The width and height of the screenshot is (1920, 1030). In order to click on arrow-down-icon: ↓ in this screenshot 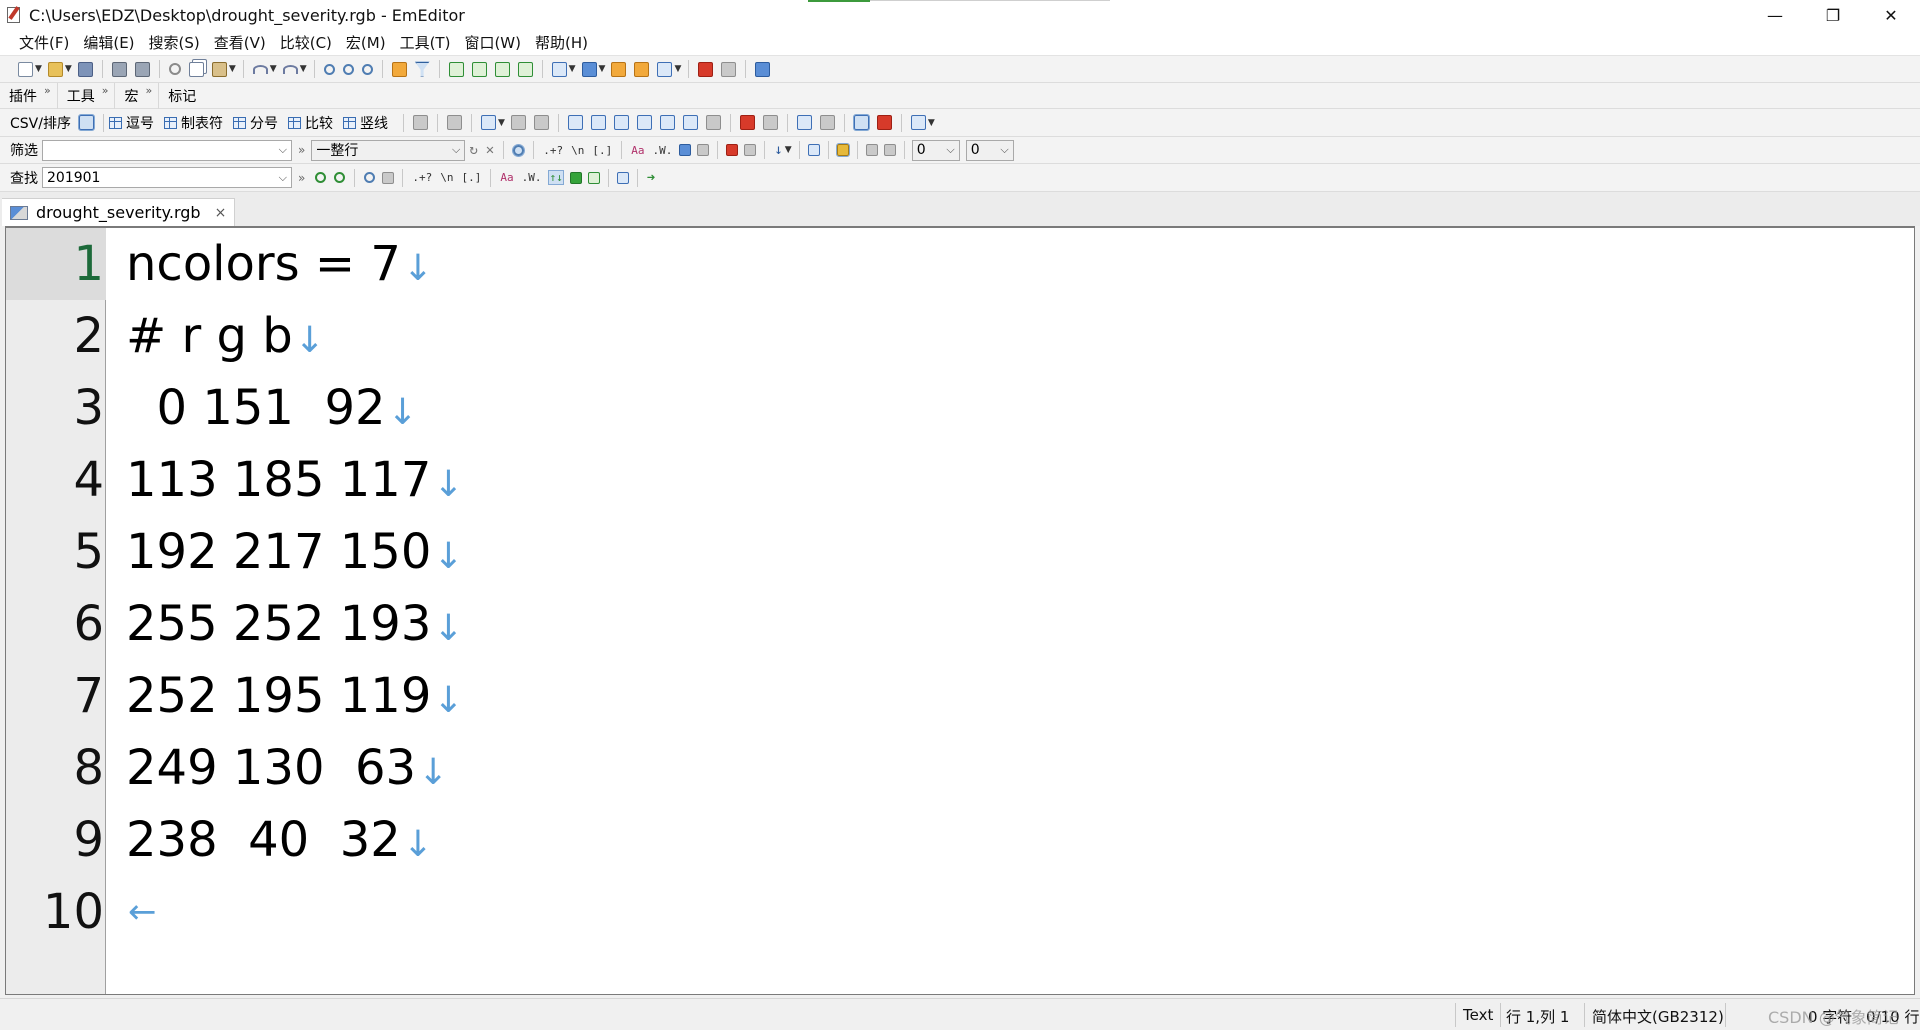, I will do `click(778, 150)`.